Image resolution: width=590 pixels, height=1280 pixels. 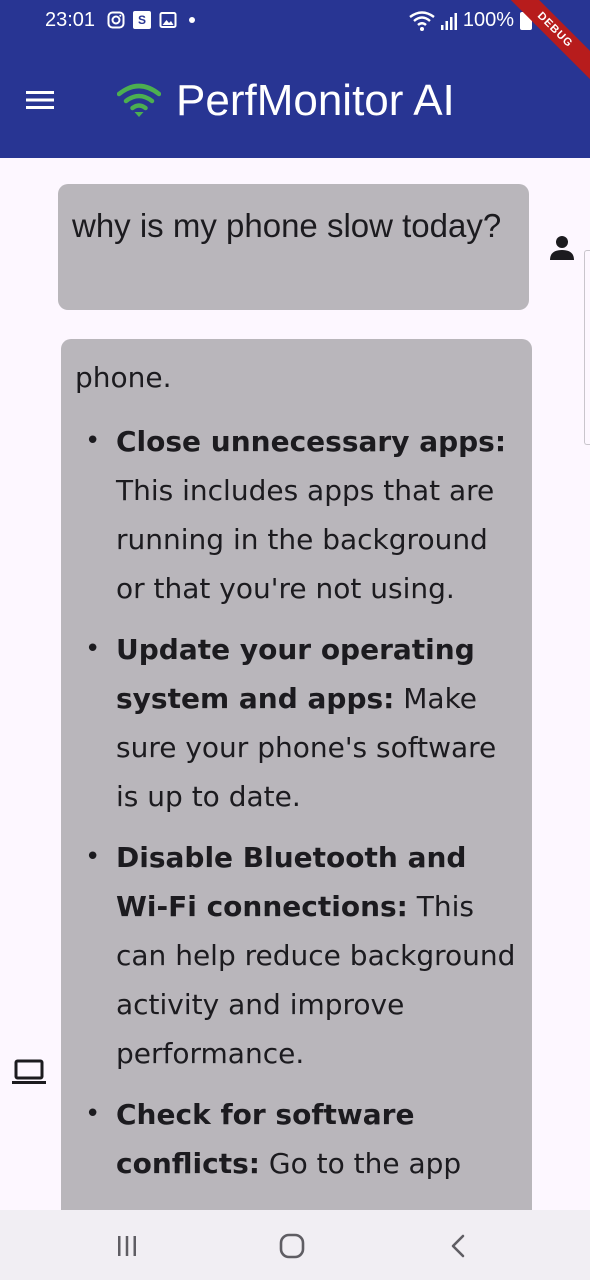 What do you see at coordinates (315, 100) in the screenshot?
I see `app-title: PerfMonitor AI` at bounding box center [315, 100].